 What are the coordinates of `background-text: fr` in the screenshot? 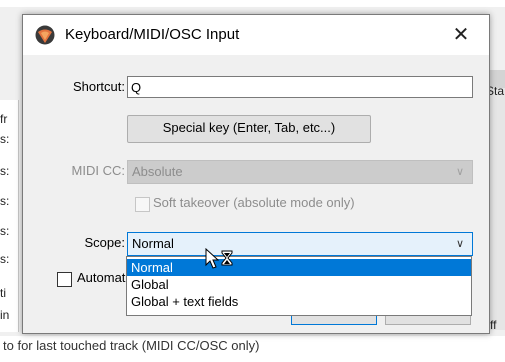 It's located at (4, 119).